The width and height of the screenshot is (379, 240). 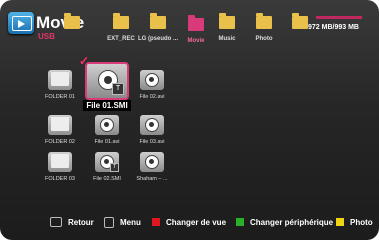 I want to click on menu-button: Menu, so click(x=122, y=222).